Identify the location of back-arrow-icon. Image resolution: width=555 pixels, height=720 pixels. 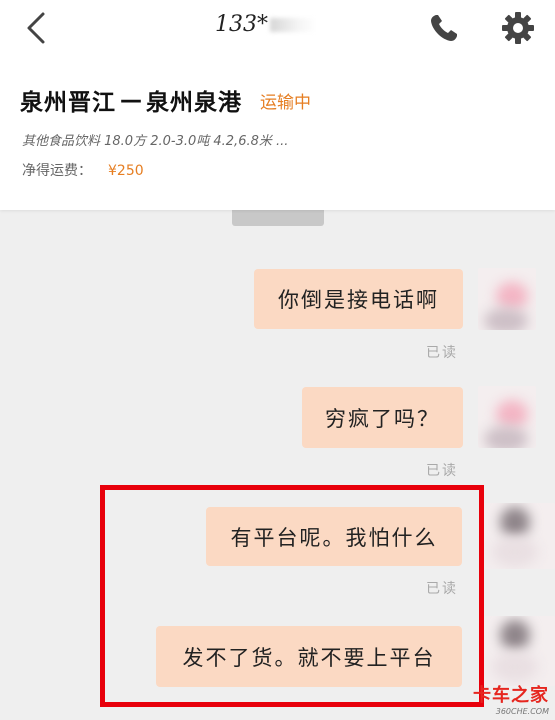
(36, 28).